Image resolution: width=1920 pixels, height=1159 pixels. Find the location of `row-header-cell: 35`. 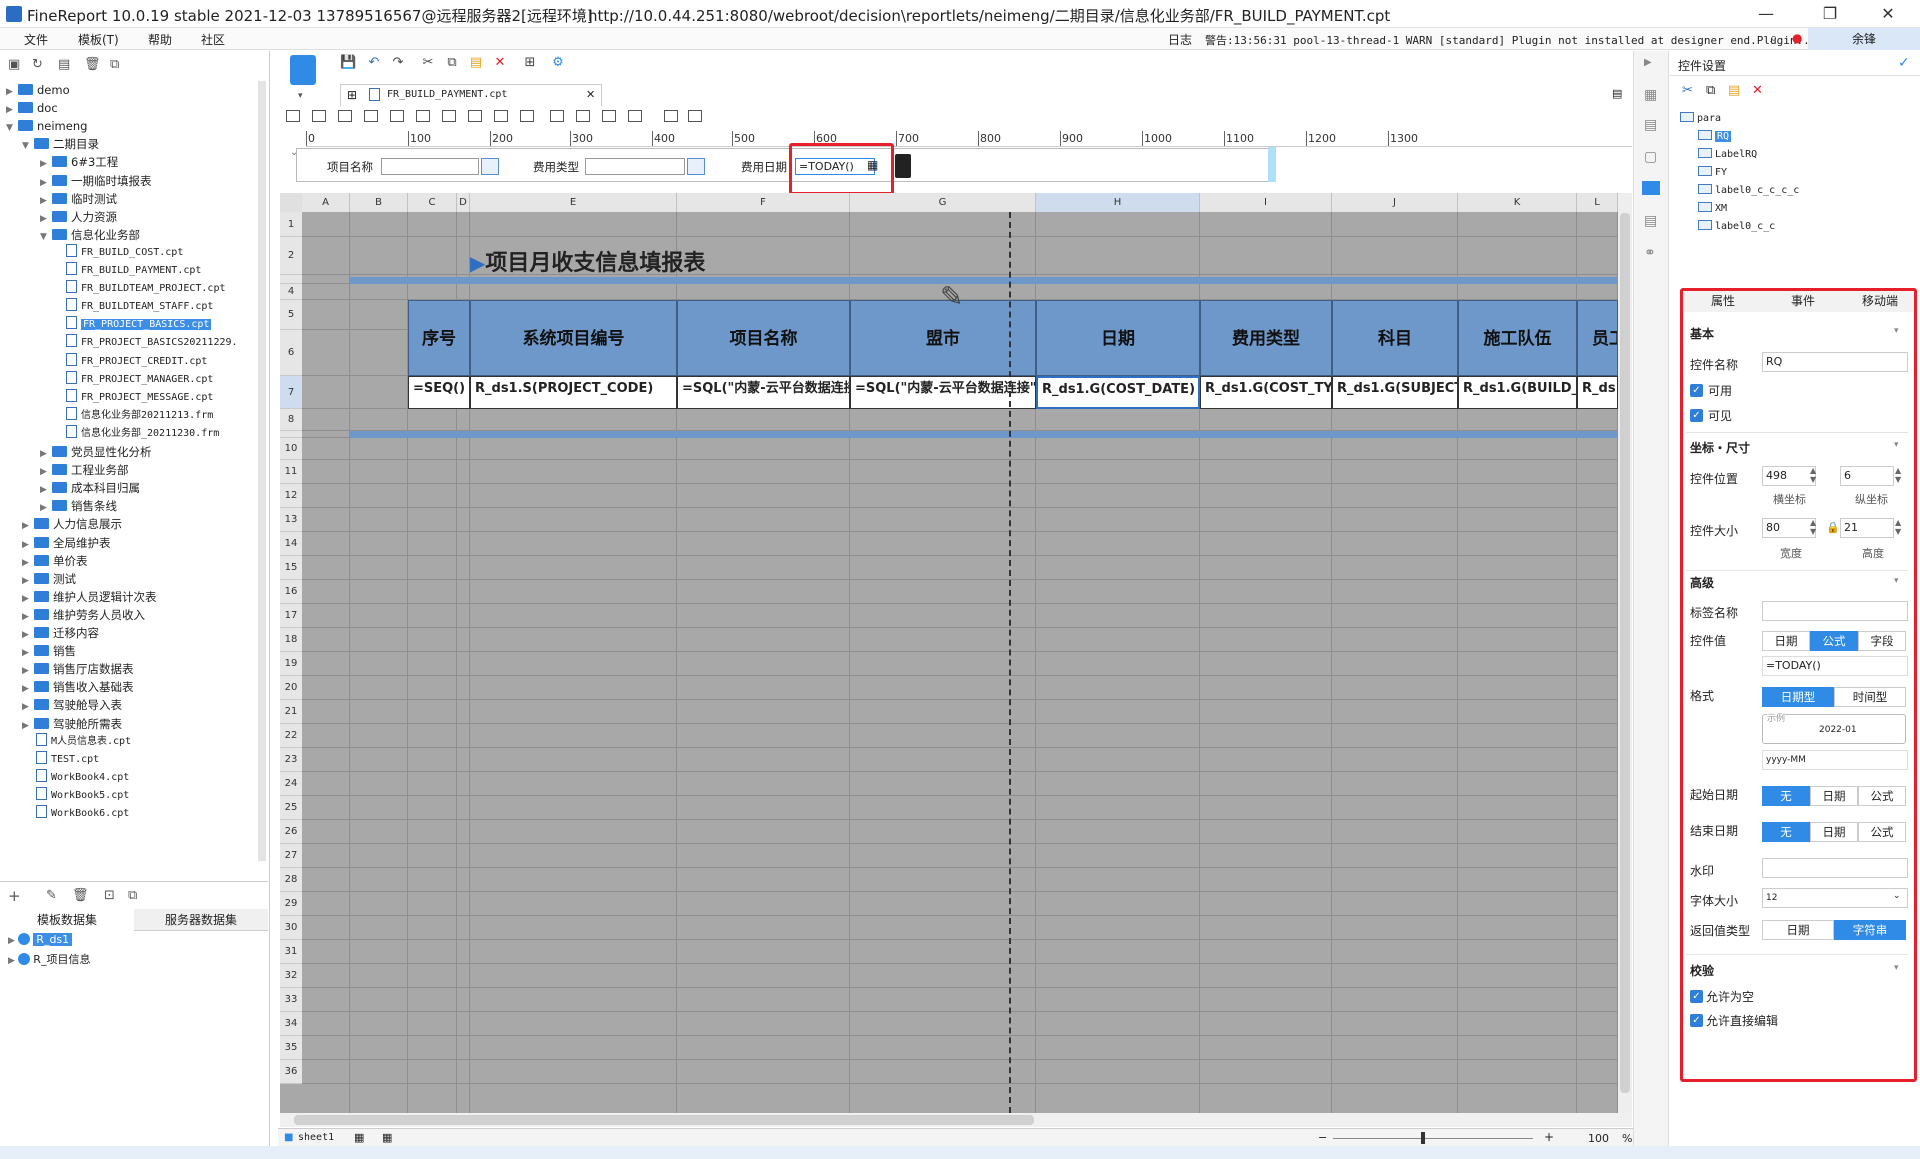

row-header-cell: 35 is located at coordinates (291, 1048).